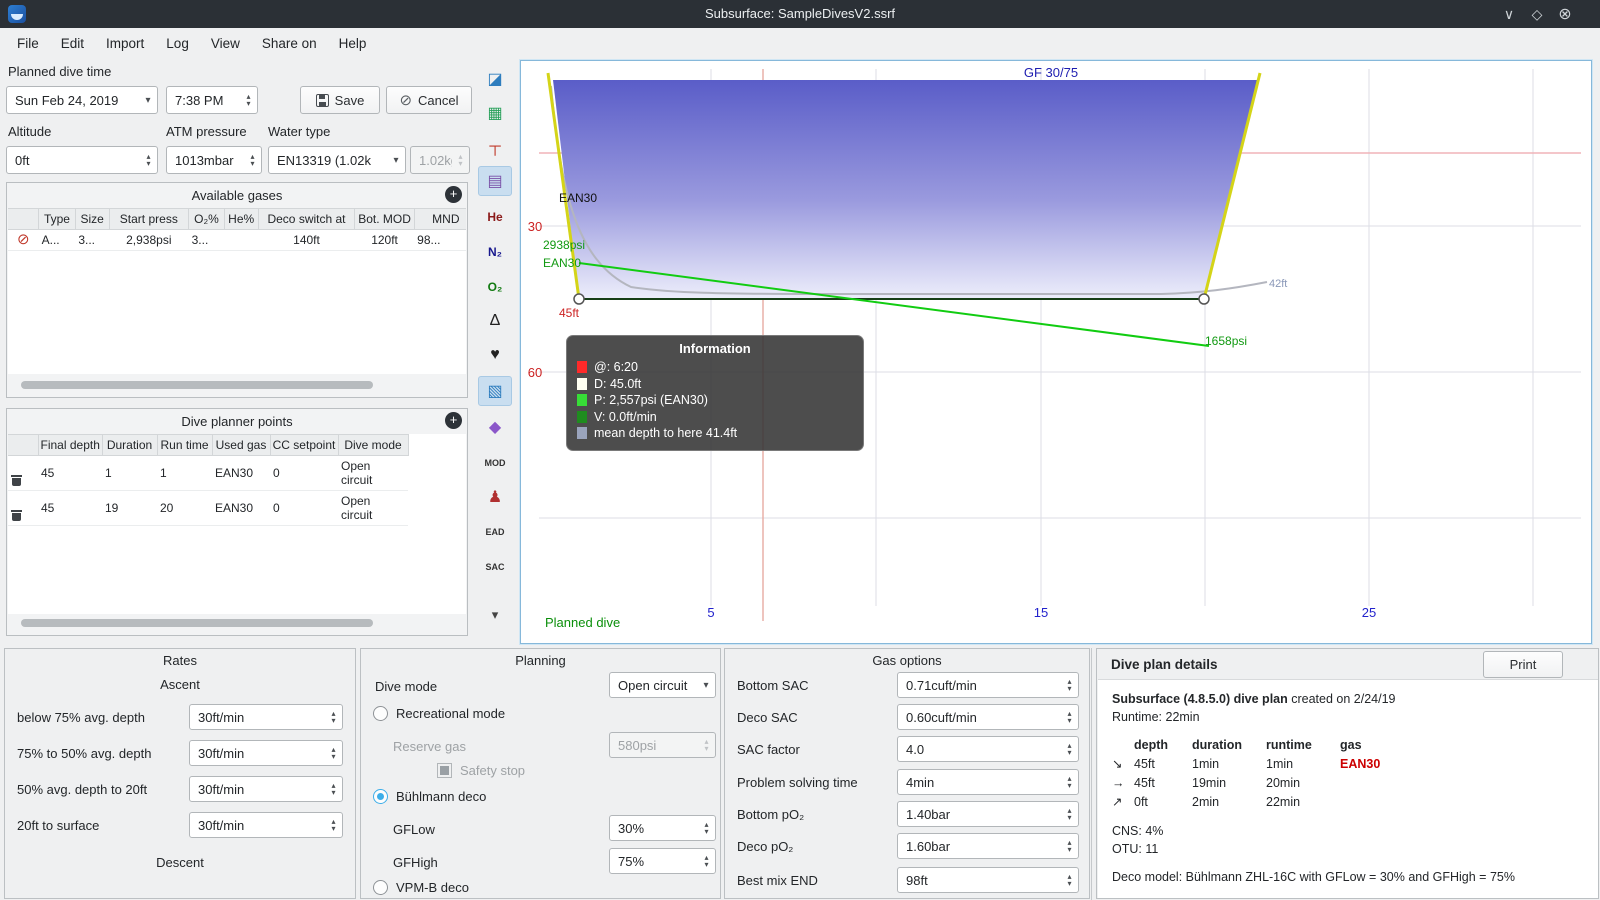 The width and height of the screenshot is (1600, 900). What do you see at coordinates (1537, 14) in the screenshot?
I see `maximize-button: ◇` at bounding box center [1537, 14].